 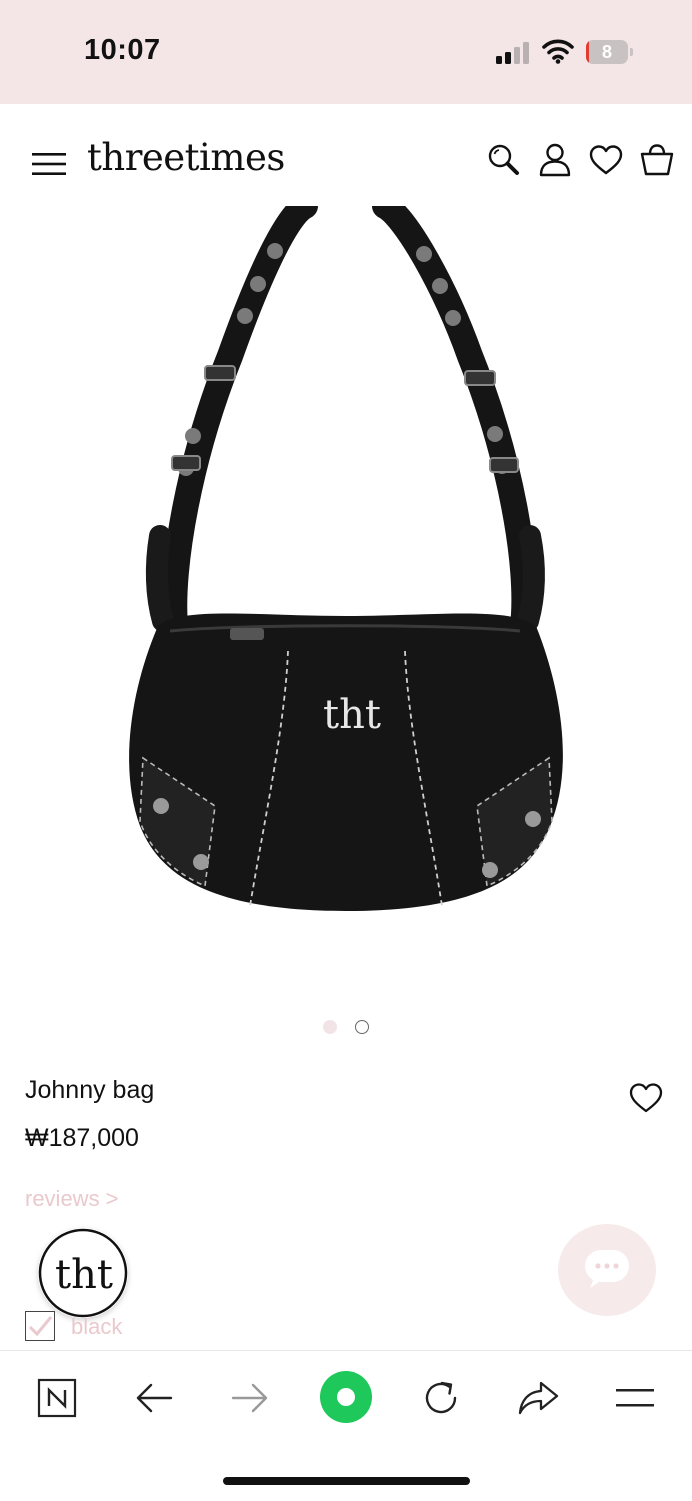 I want to click on battery-level: 8, so click(x=606, y=52).